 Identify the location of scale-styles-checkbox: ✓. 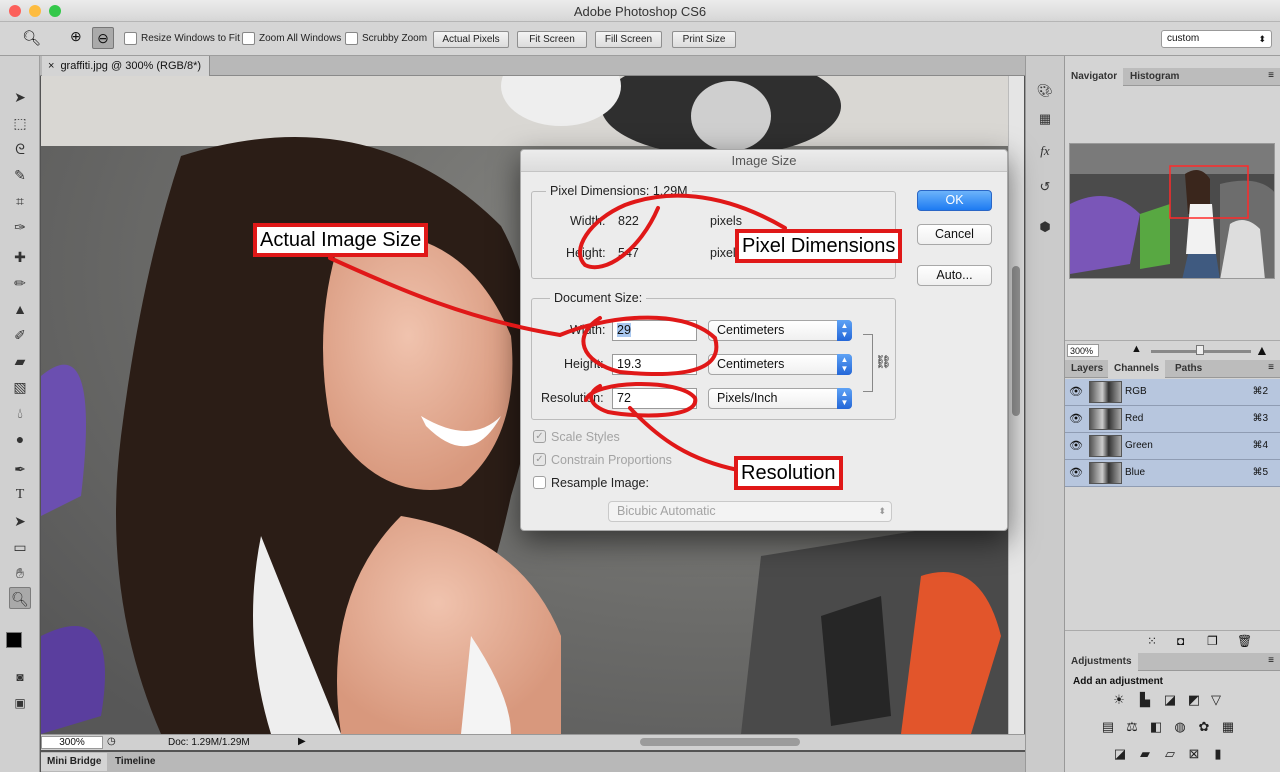
(539, 436).